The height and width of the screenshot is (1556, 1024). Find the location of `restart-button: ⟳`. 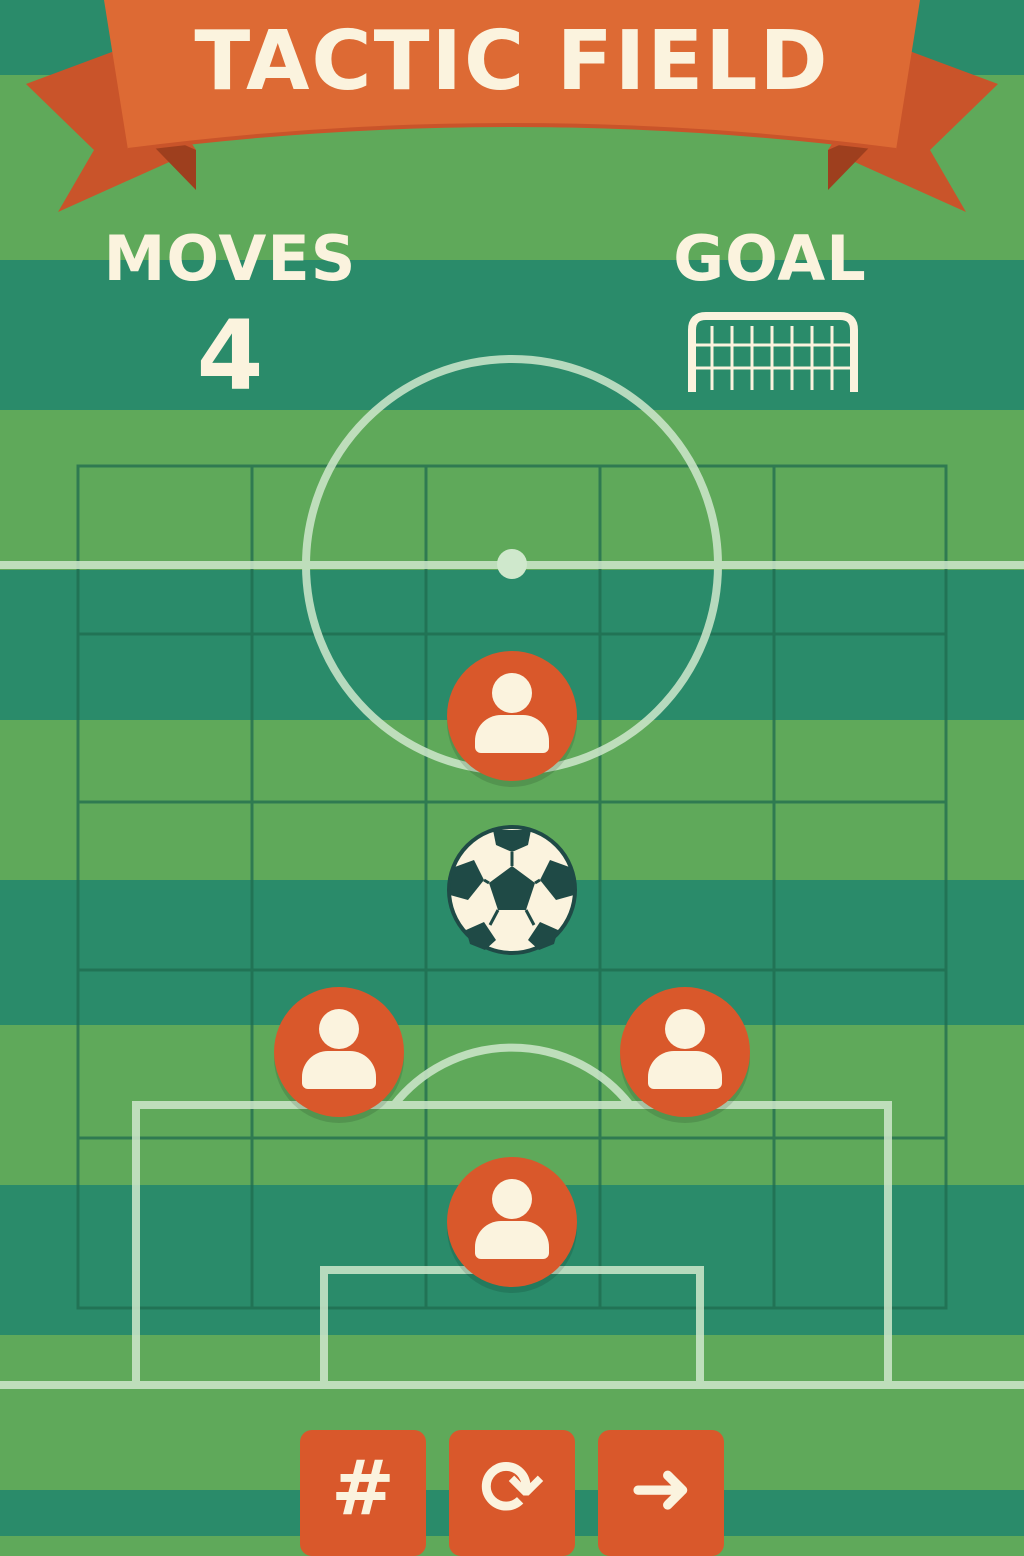

restart-button: ⟳ is located at coordinates (512, 1493).